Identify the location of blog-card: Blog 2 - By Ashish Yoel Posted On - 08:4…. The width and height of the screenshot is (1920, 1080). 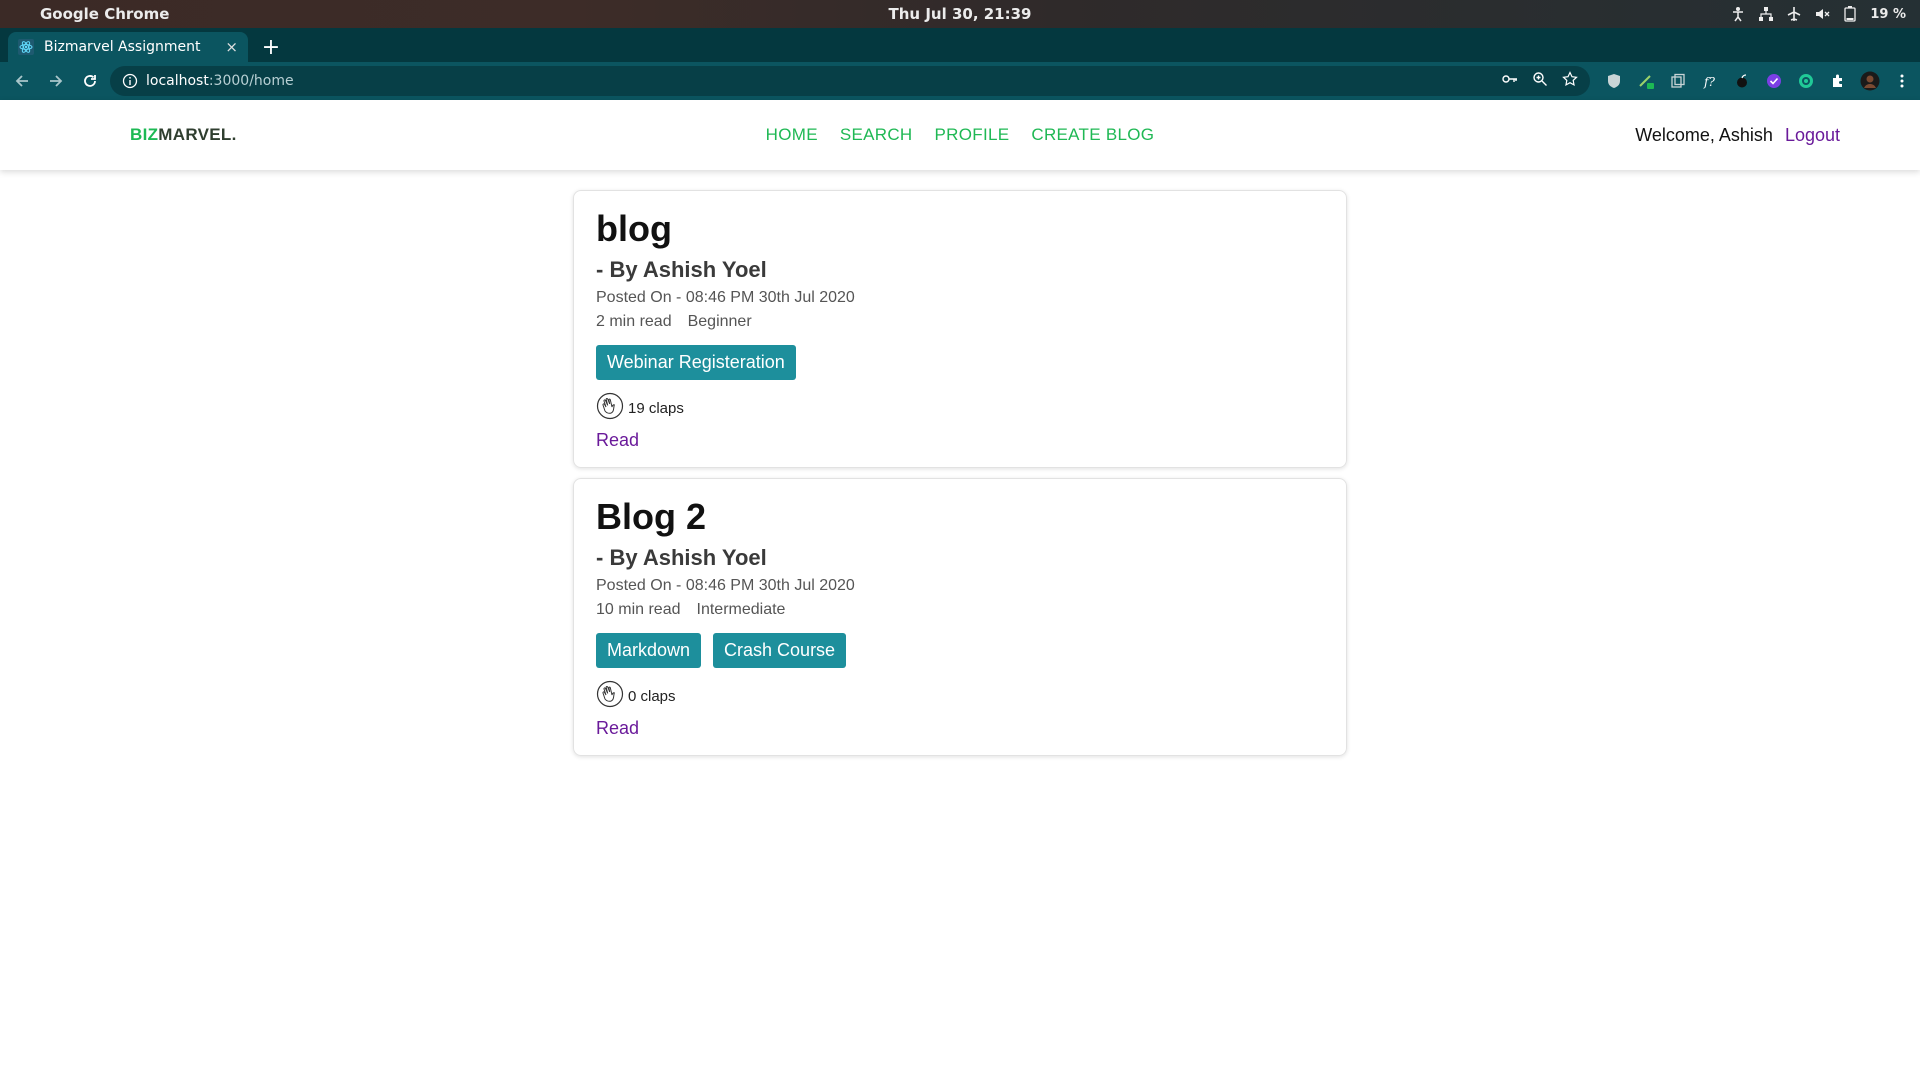
(960, 617).